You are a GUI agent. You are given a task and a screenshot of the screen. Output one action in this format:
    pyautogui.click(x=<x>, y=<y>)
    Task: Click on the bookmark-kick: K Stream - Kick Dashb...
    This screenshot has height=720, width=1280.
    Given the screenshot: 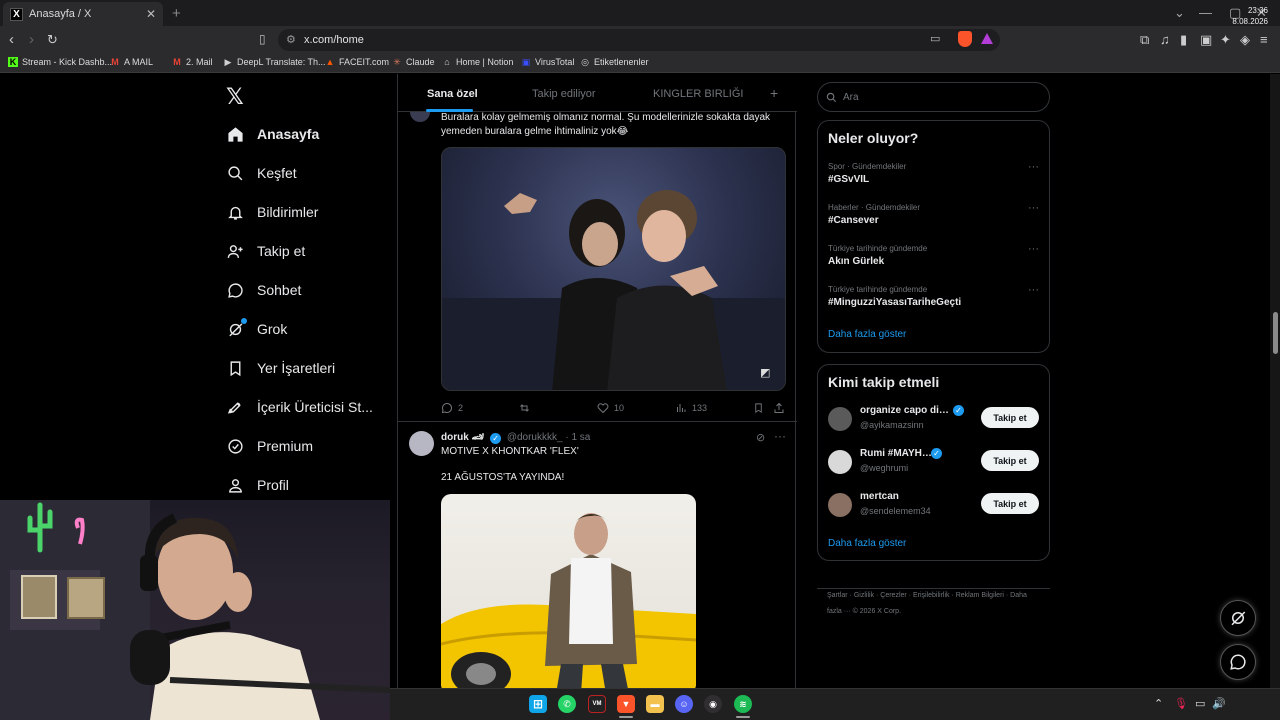 What is the action you would take?
    pyautogui.click(x=60, y=62)
    